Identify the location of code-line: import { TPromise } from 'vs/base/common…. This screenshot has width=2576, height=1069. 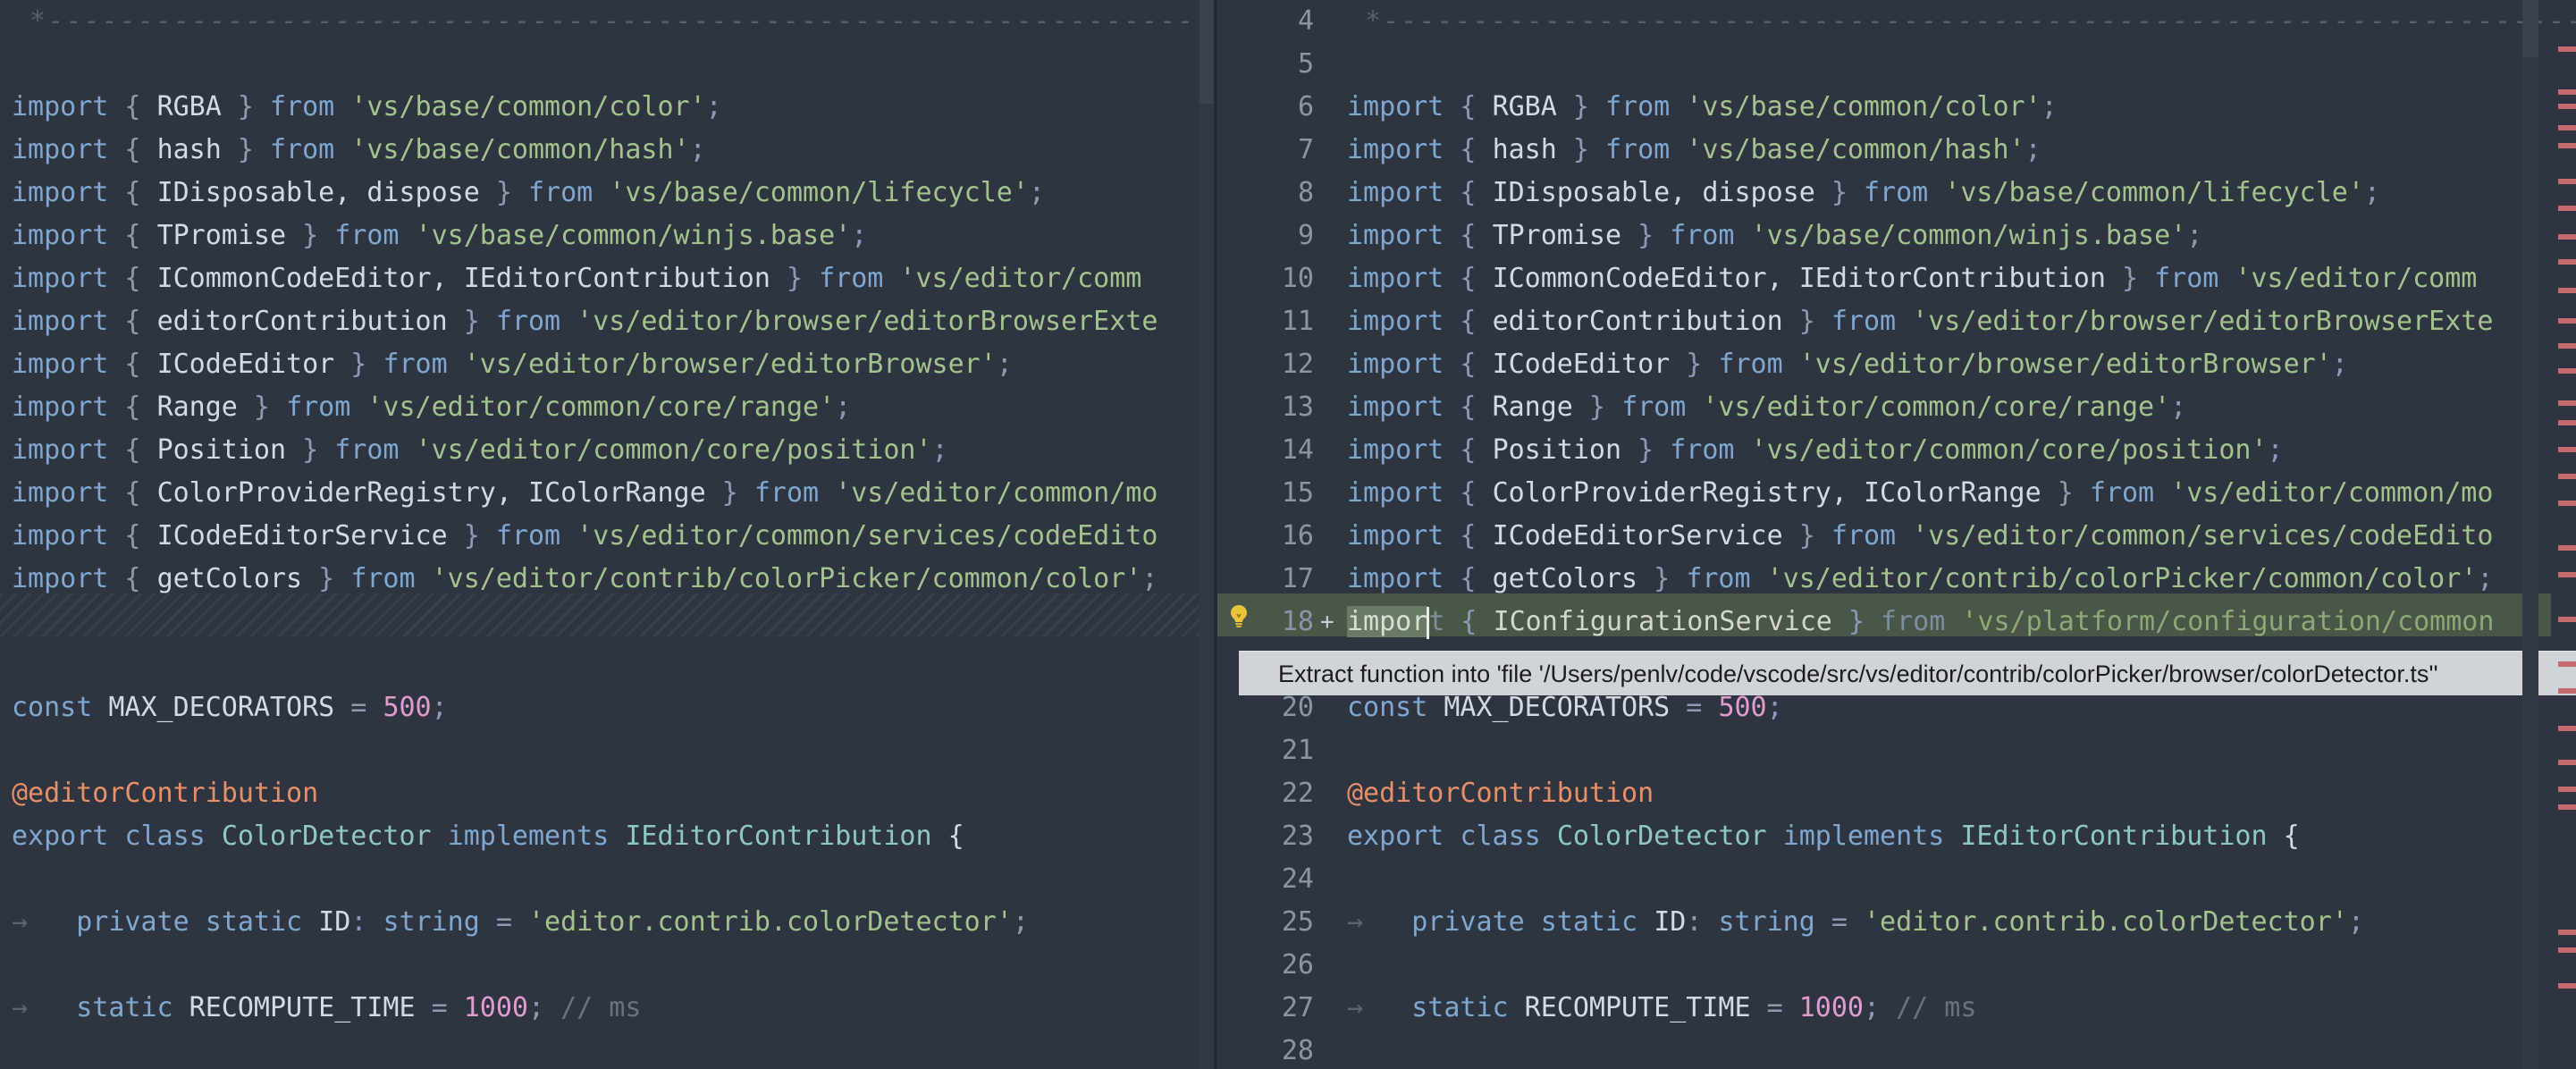
(600, 236).